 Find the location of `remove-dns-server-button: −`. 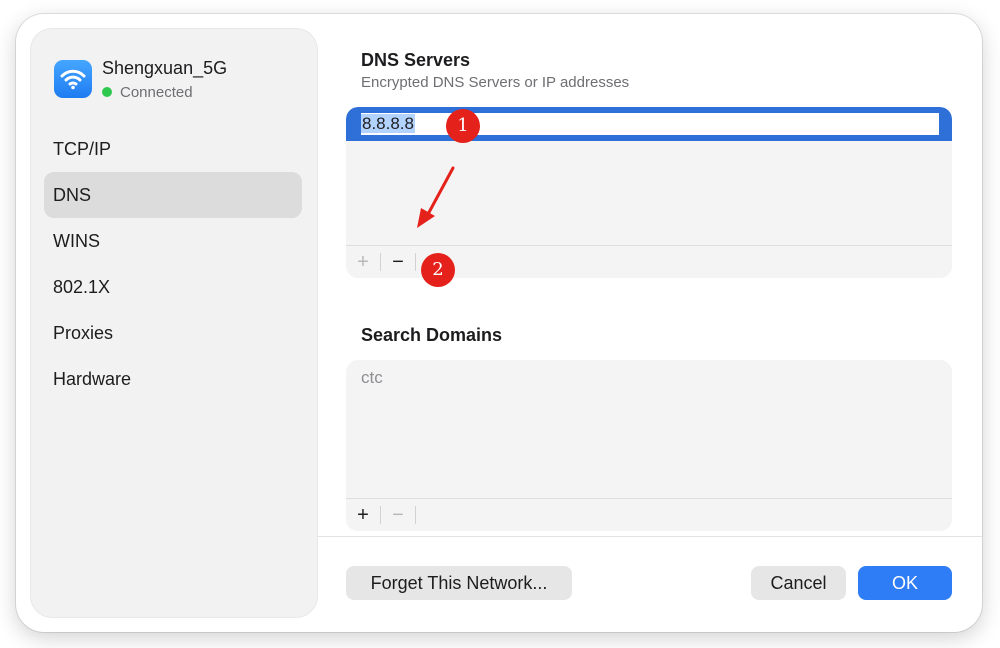

remove-dns-server-button: − is located at coordinates (398, 262).